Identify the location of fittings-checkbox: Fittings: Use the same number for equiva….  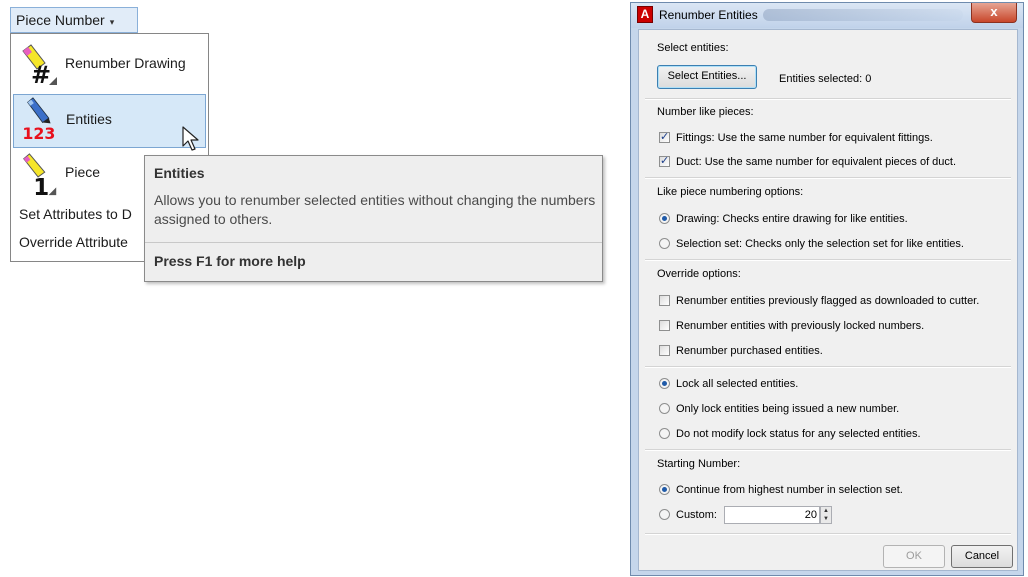
(796, 137).